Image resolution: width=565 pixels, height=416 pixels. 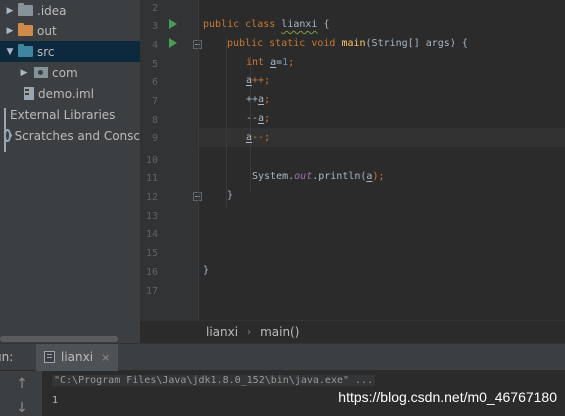 I want to click on class-name: lianxi, so click(x=299, y=24).